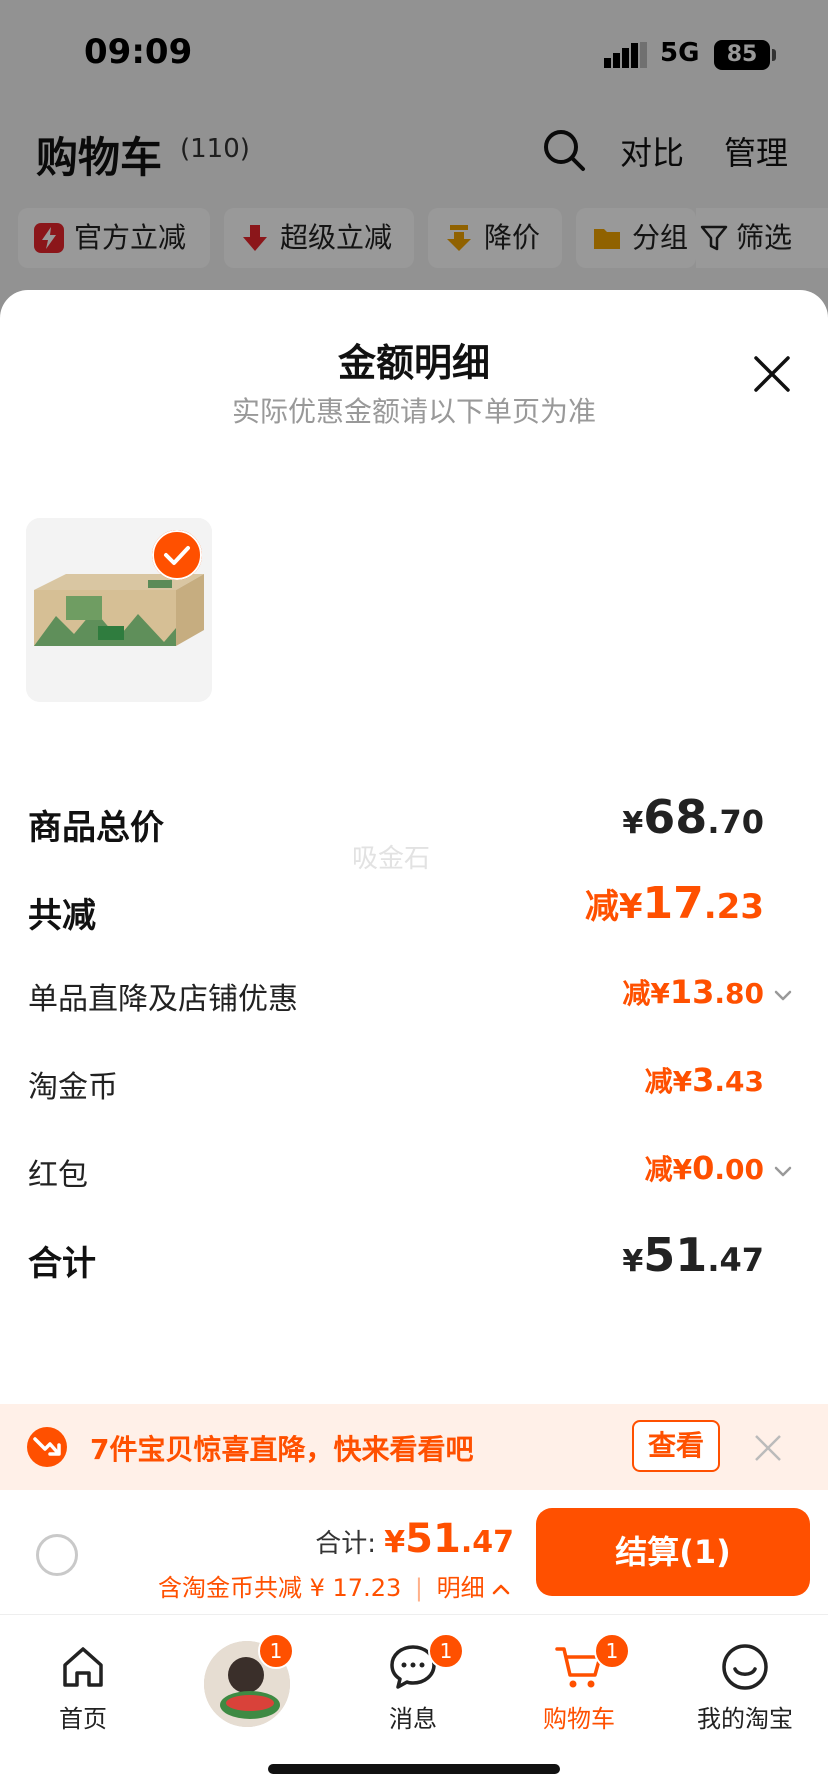  Describe the element at coordinates (745, 1719) in the screenshot. I see `tab-label: 我的淘宝` at that location.